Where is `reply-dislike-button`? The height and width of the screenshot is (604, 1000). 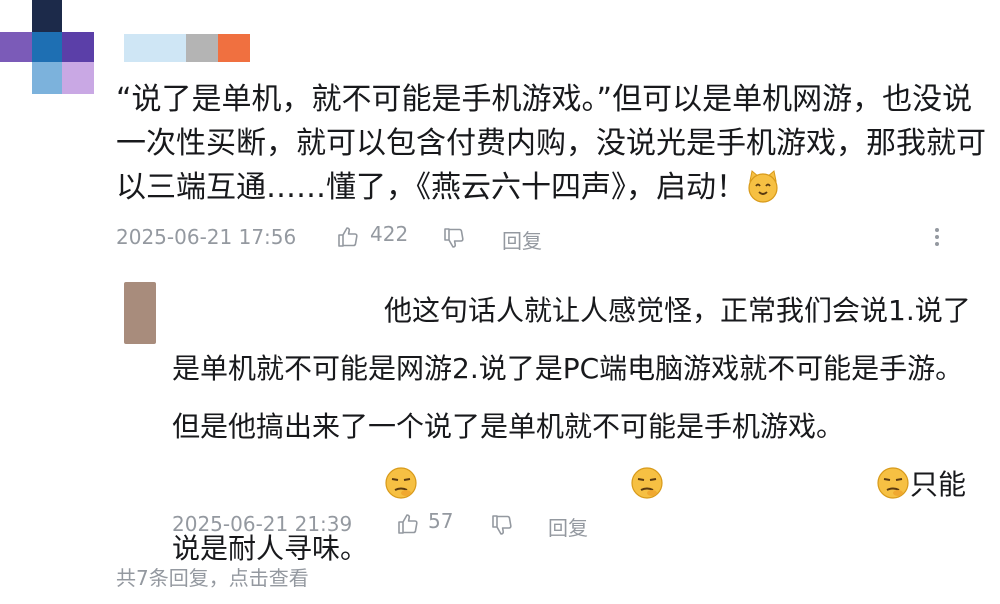
reply-dislike-button is located at coordinates (505, 524).